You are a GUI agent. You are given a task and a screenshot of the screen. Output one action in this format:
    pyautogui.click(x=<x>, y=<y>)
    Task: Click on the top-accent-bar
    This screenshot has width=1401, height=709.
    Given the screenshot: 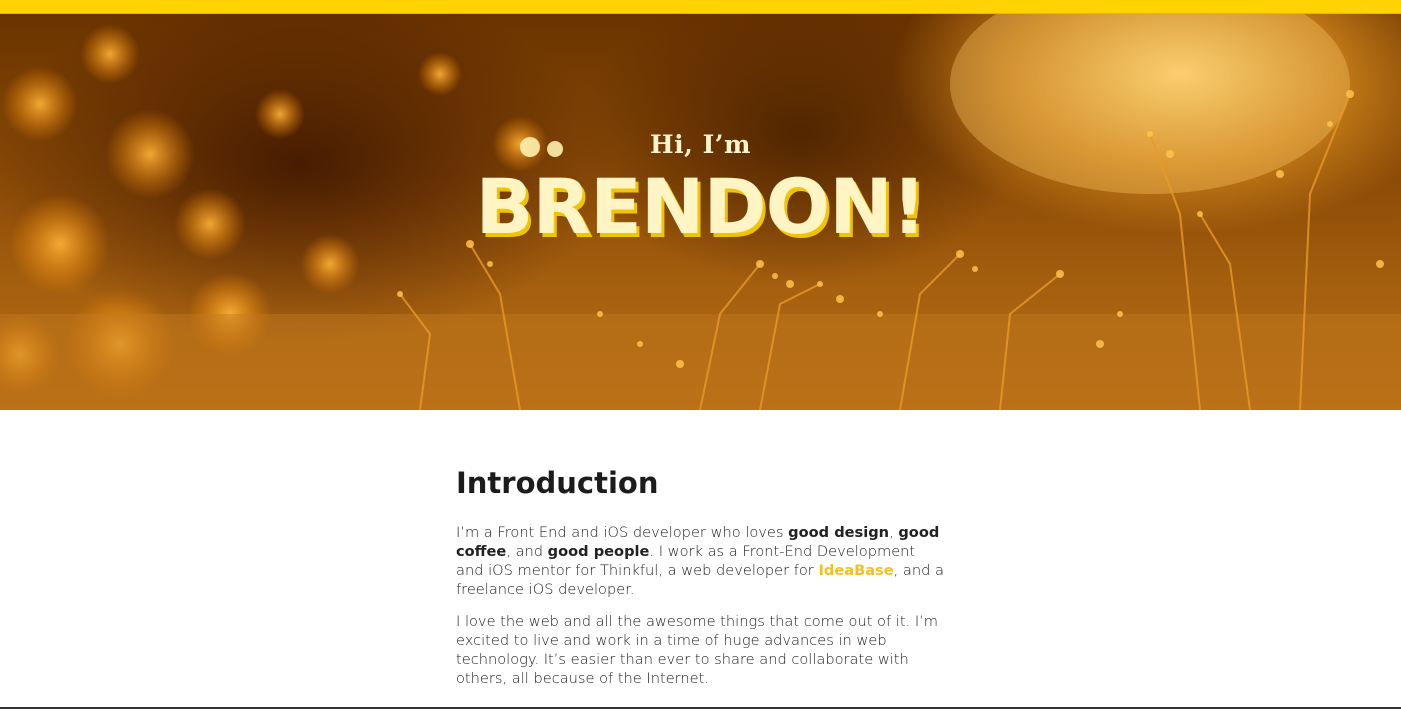 What is the action you would take?
    pyautogui.click(x=700, y=7)
    